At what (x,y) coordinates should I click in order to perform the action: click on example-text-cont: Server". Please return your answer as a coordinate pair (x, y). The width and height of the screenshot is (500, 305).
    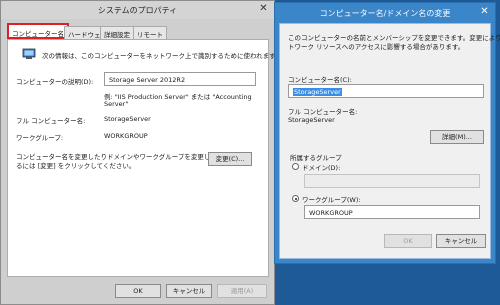
    Looking at the image, I should click on (116, 104).